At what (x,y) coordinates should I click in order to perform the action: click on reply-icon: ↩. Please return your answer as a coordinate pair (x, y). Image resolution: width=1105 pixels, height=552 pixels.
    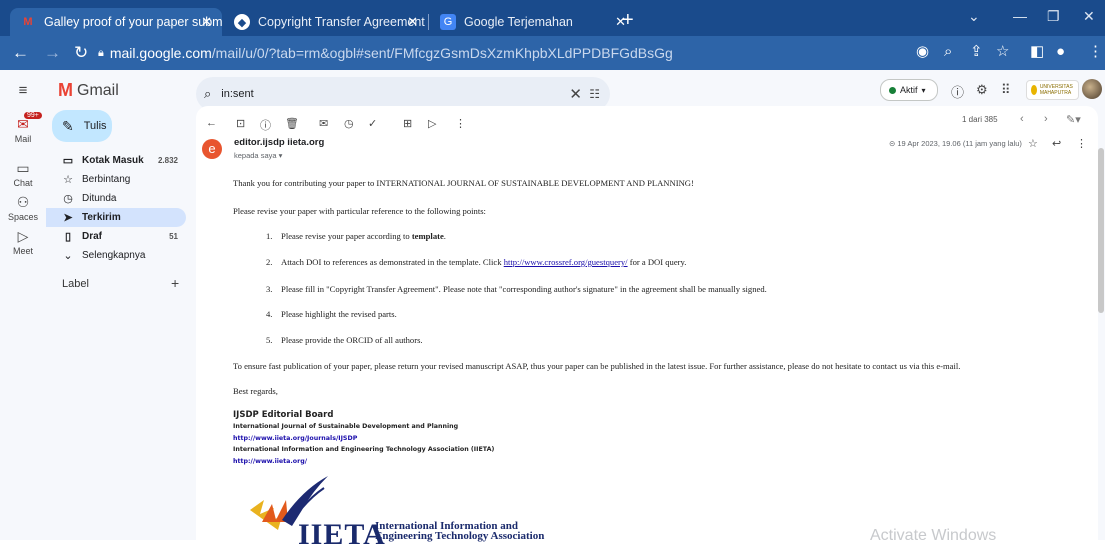
    Looking at the image, I should click on (1056, 143).